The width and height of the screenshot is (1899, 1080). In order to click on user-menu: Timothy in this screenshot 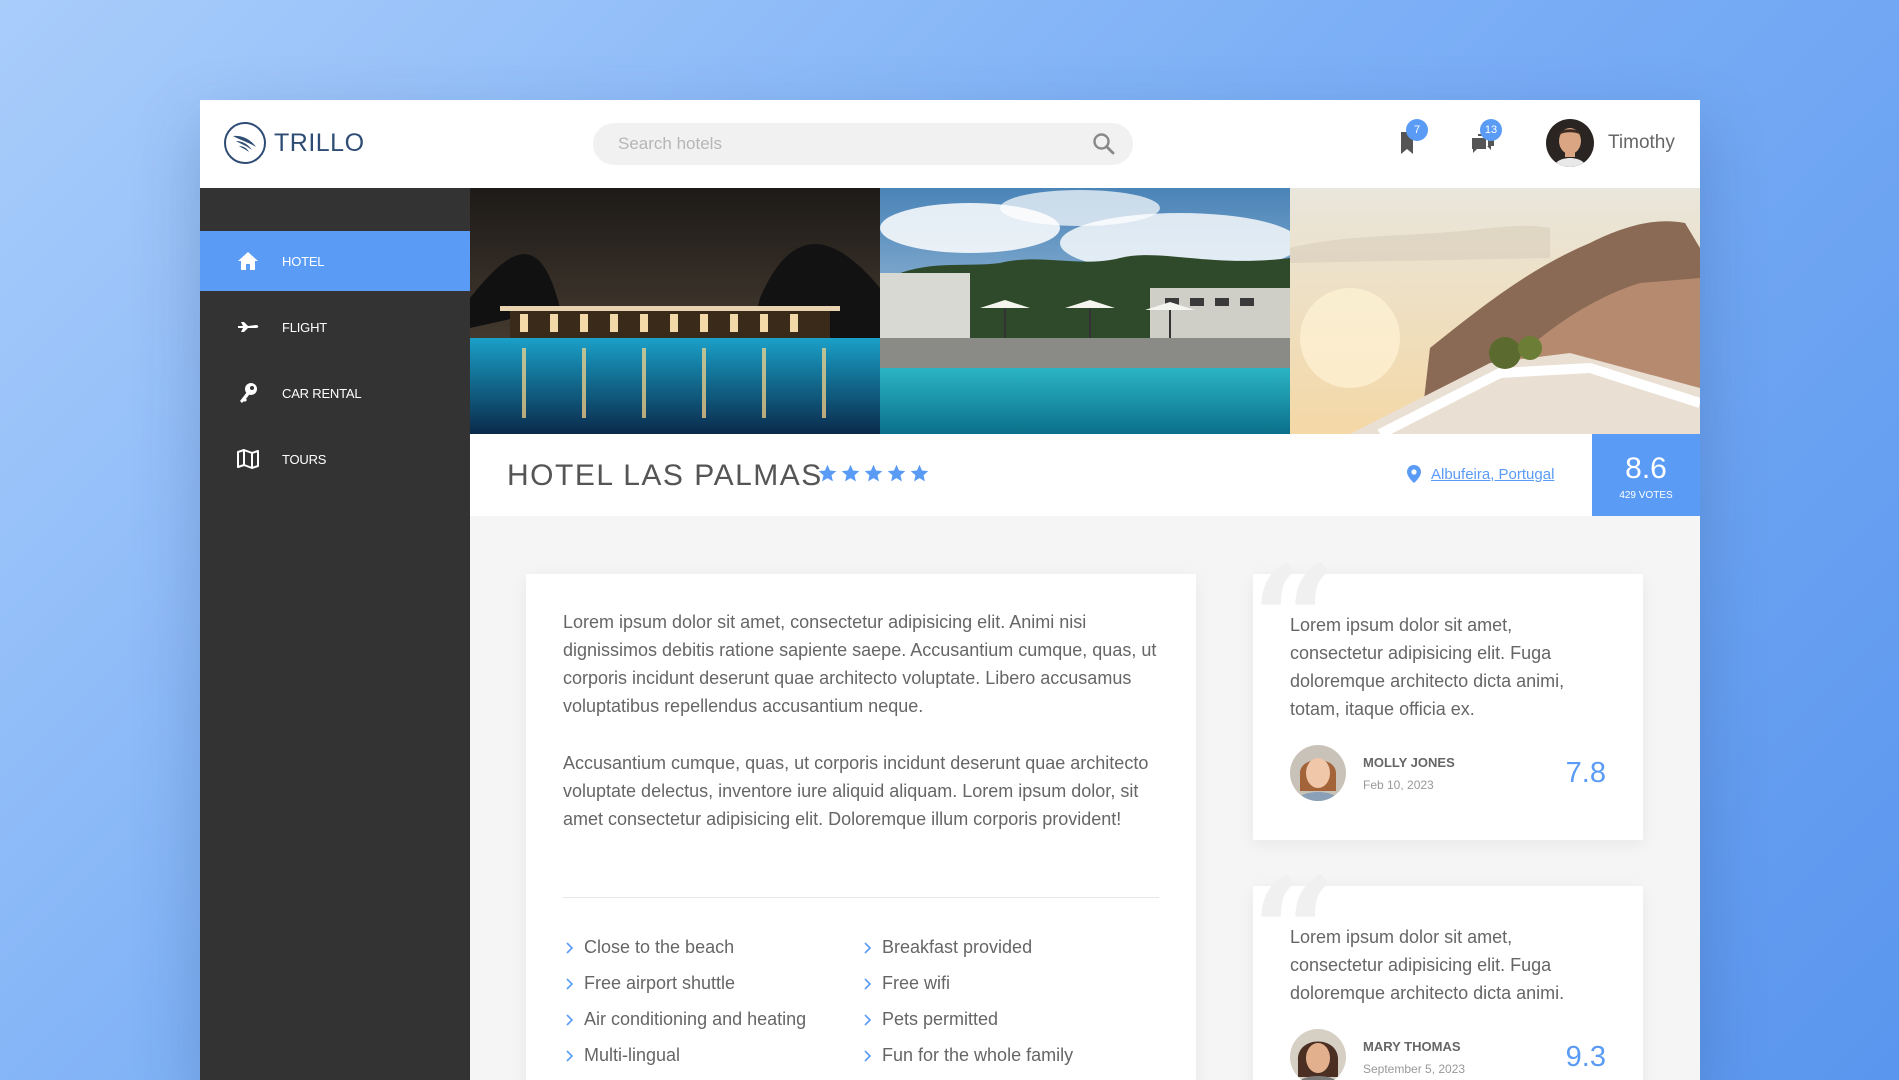, I will do `click(1610, 143)`.